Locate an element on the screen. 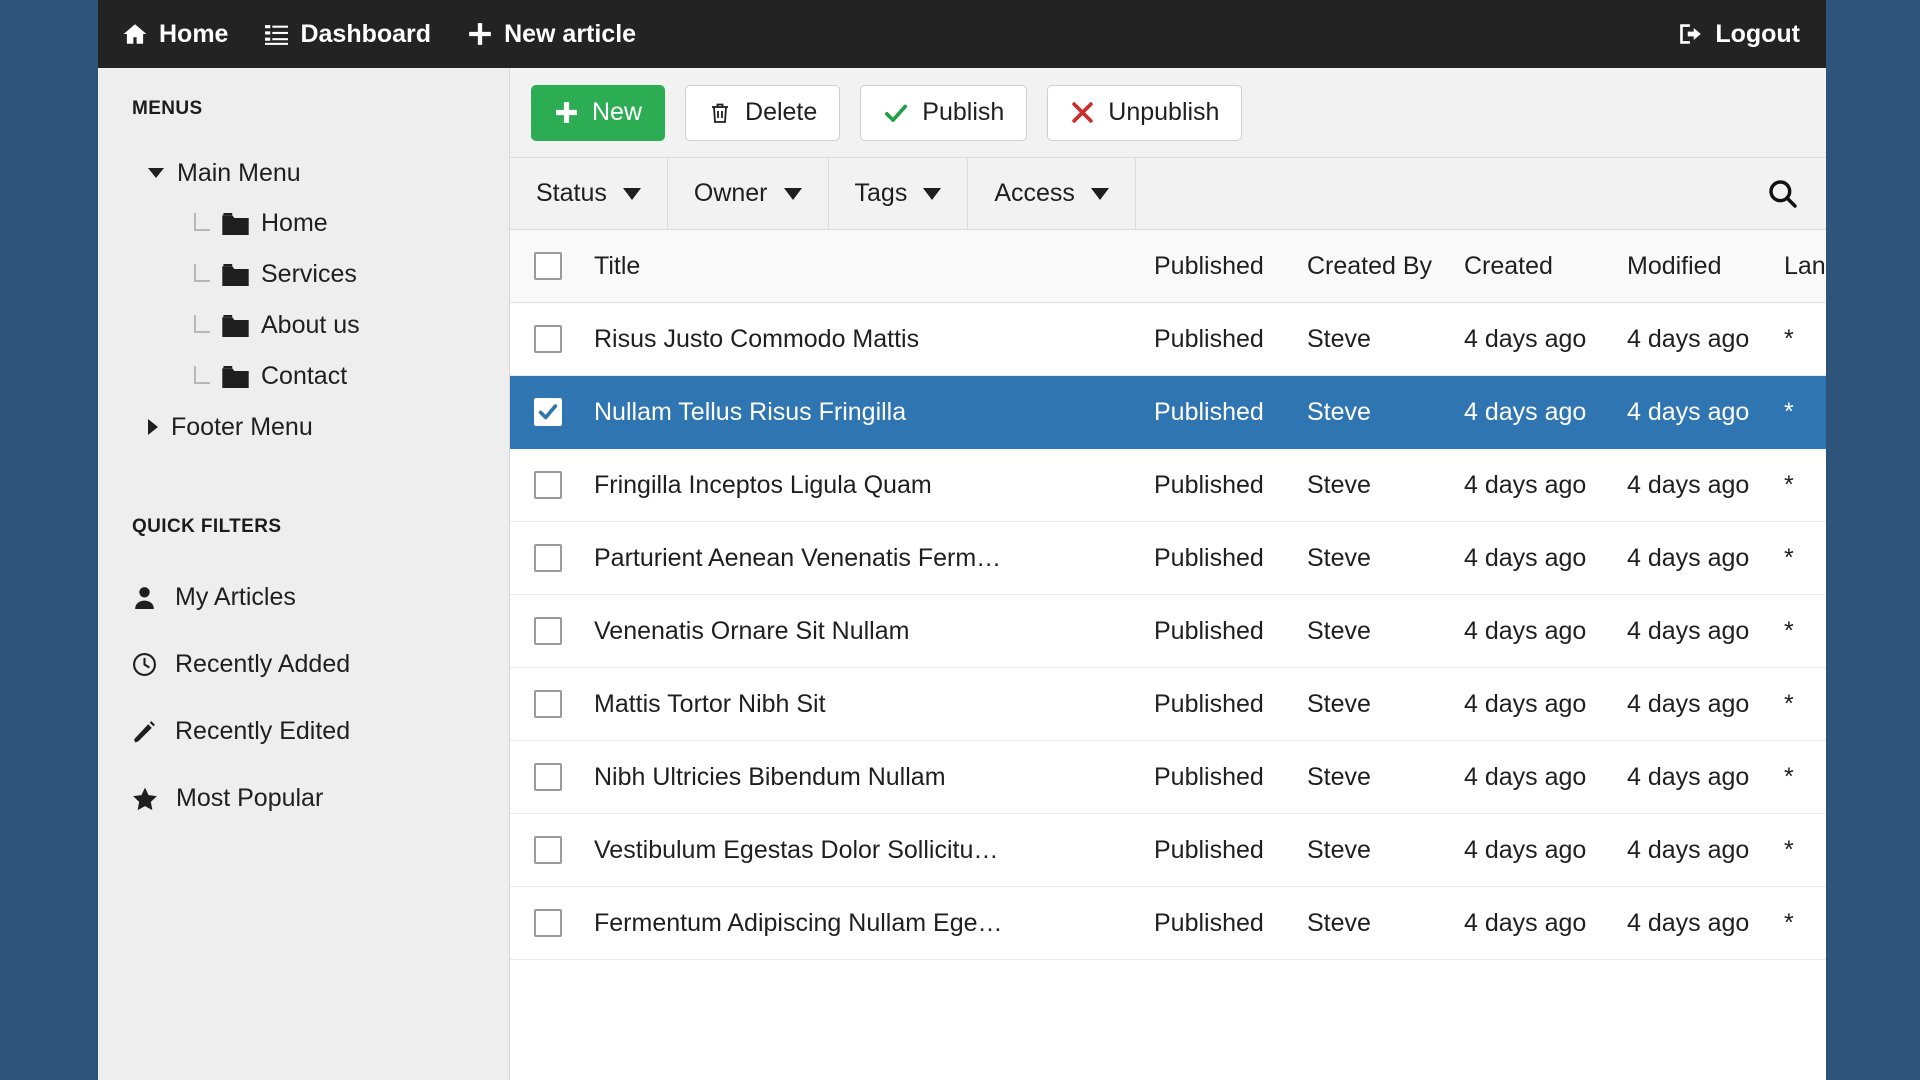  search-icon is located at coordinates (1783, 194).